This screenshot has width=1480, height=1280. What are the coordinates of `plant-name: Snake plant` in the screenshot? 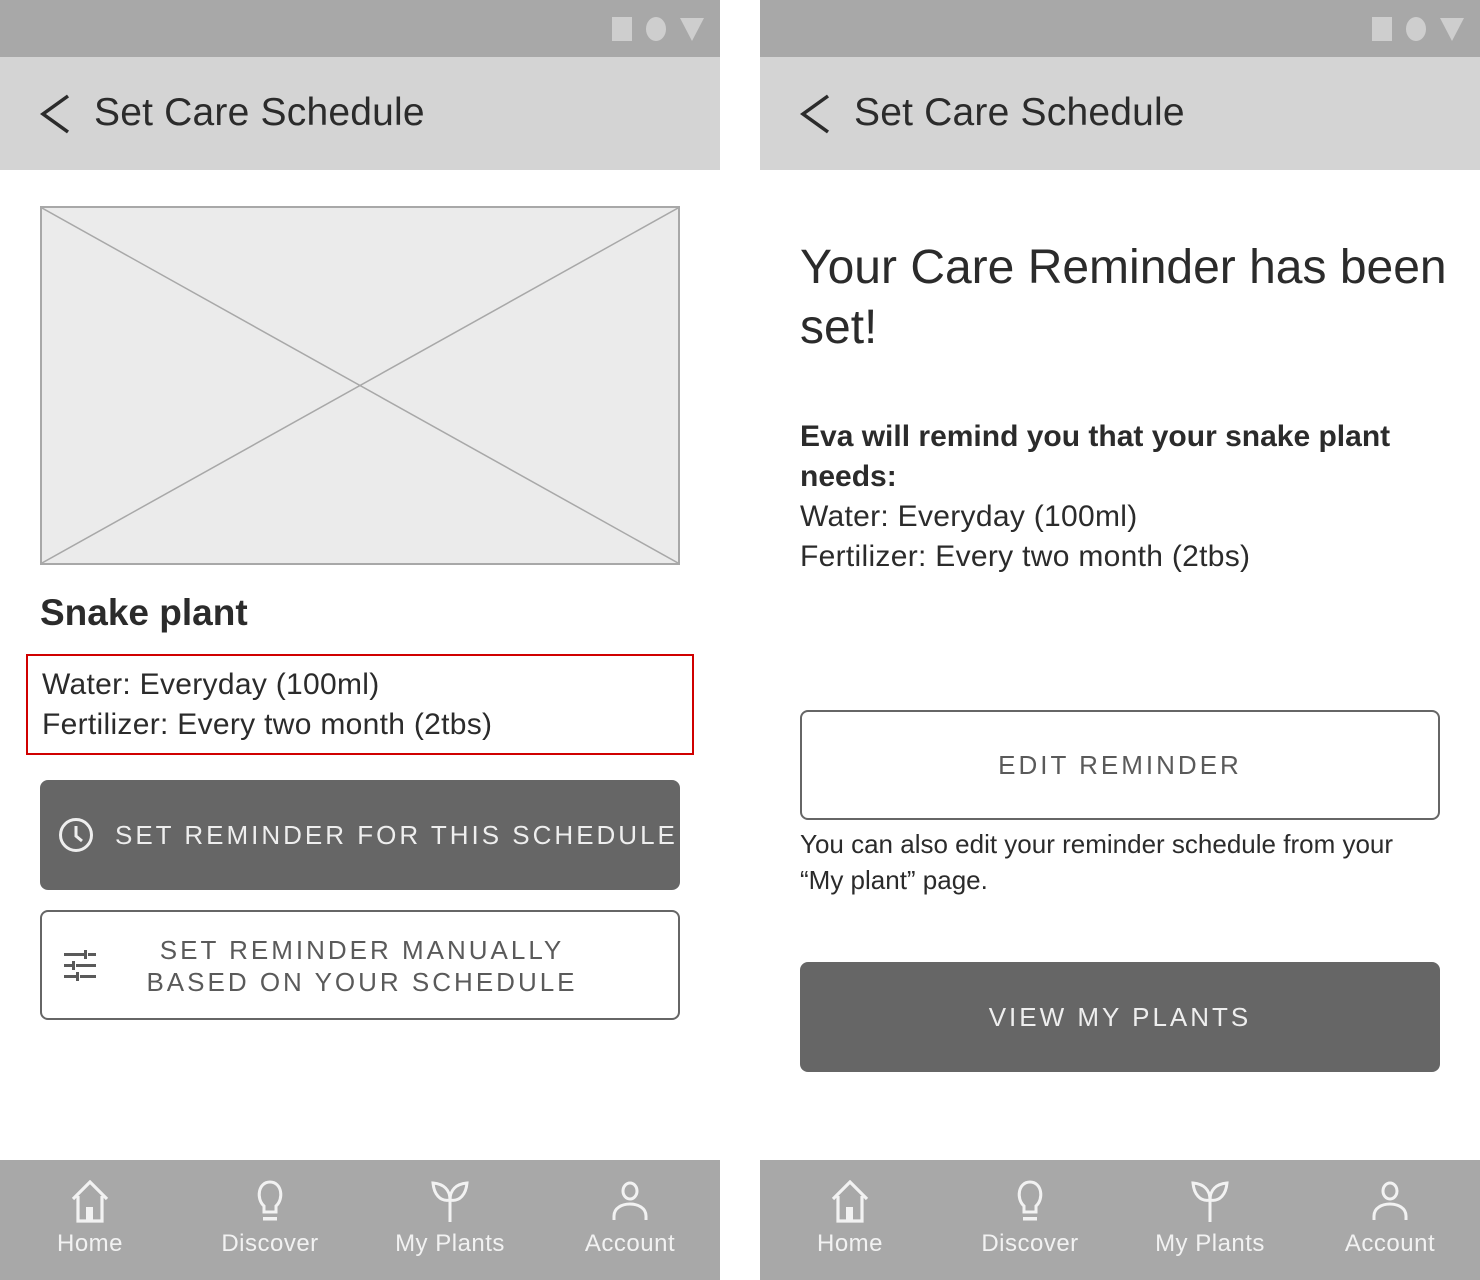 It's located at (144, 612).